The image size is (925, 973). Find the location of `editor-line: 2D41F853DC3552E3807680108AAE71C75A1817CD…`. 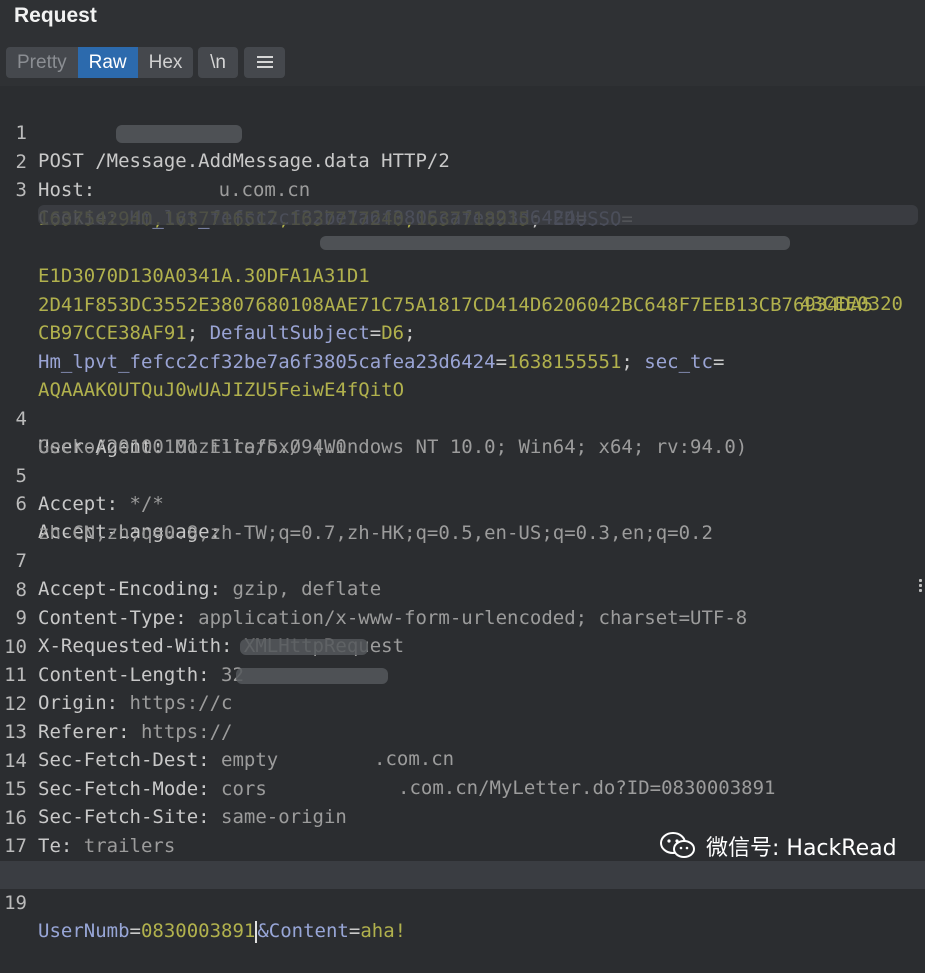

editor-line: 2D41F853DC3552E3807680108AAE71C75A1817CD… is located at coordinates (462, 289).